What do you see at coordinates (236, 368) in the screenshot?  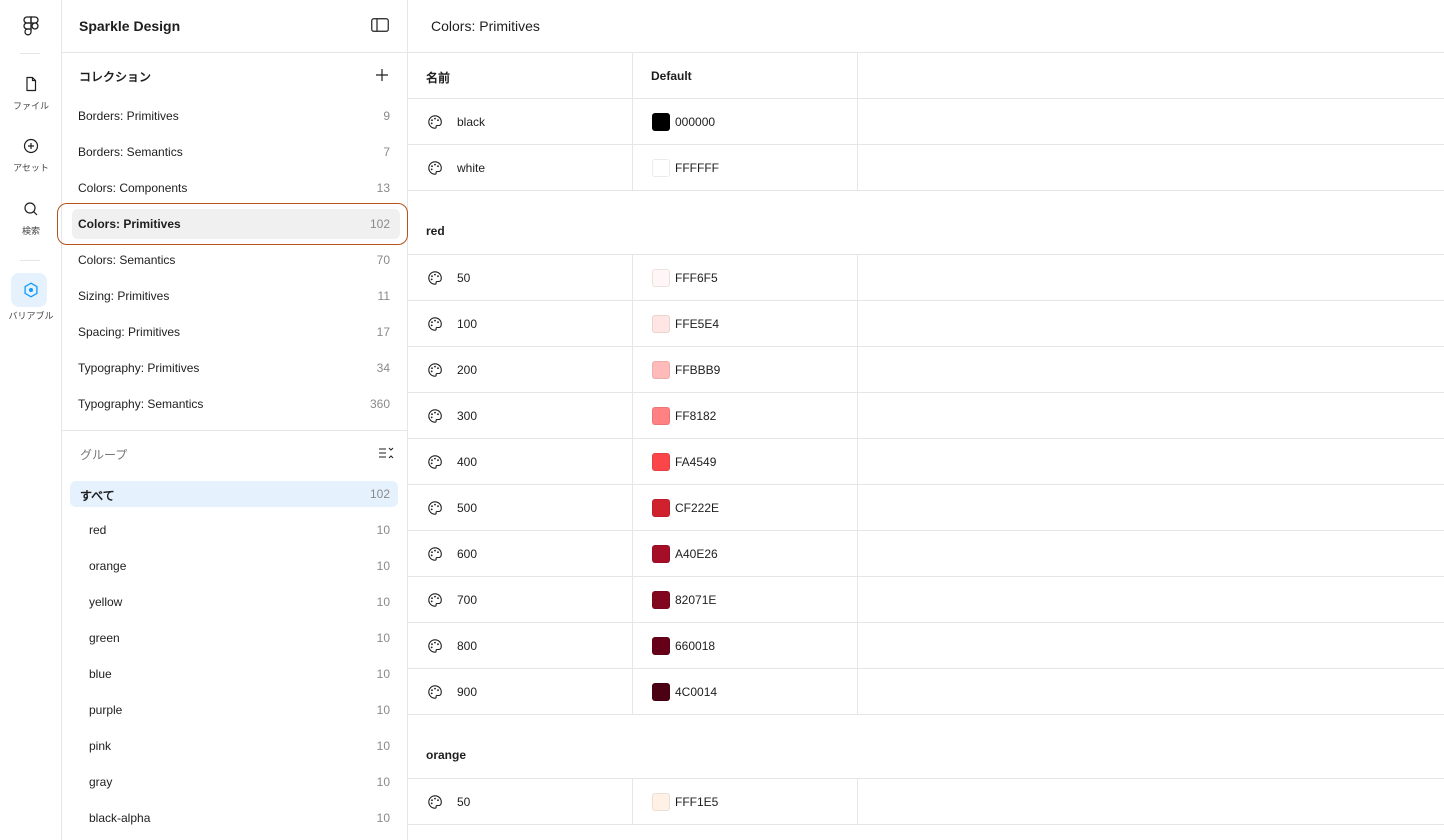 I see `collection-item: Typography: Primitives 34` at bounding box center [236, 368].